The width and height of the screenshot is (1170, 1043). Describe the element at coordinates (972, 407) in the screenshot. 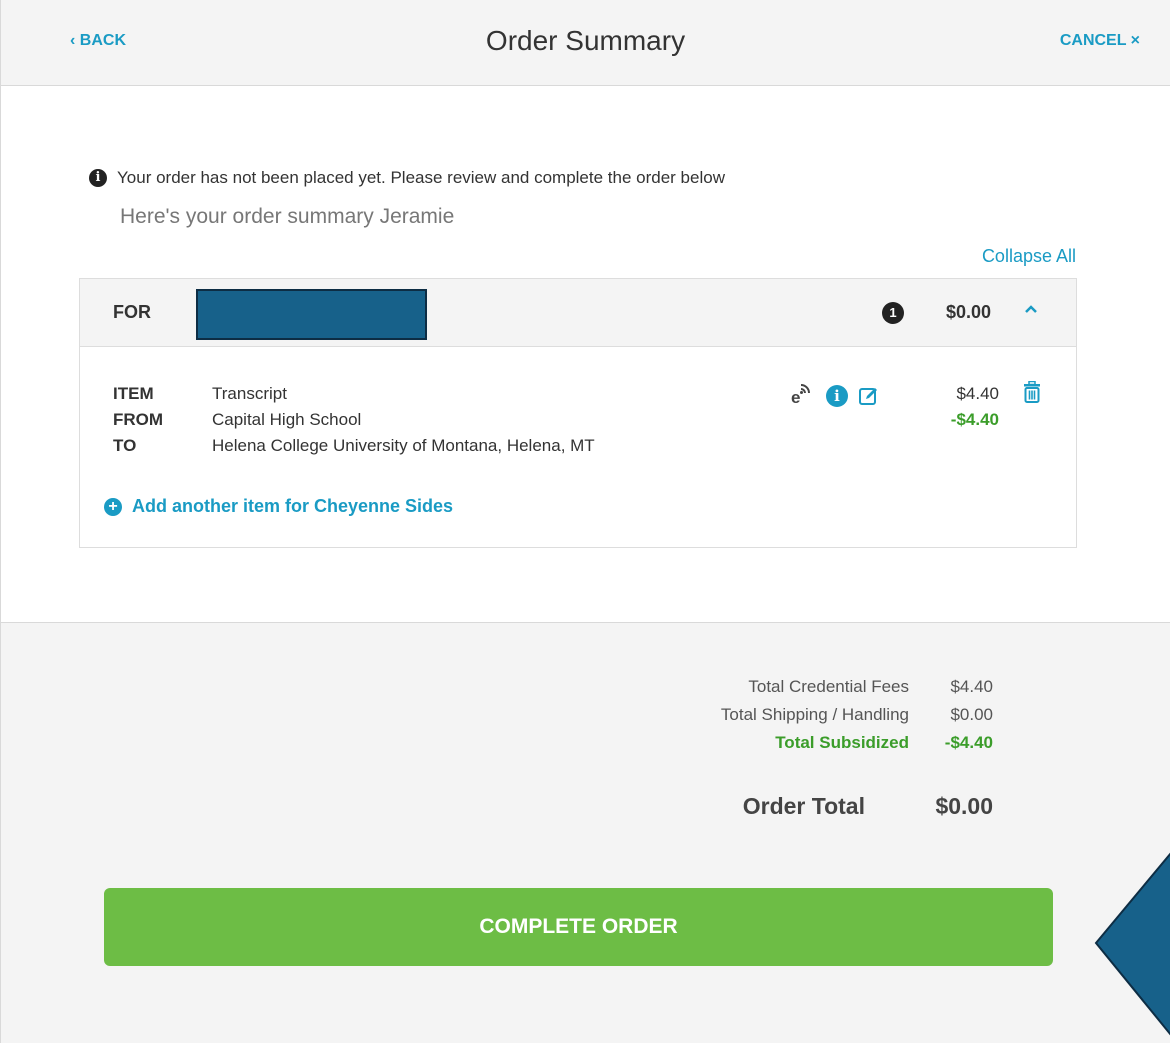

I see `item-price-column: $4.40 -$4.40` at that location.